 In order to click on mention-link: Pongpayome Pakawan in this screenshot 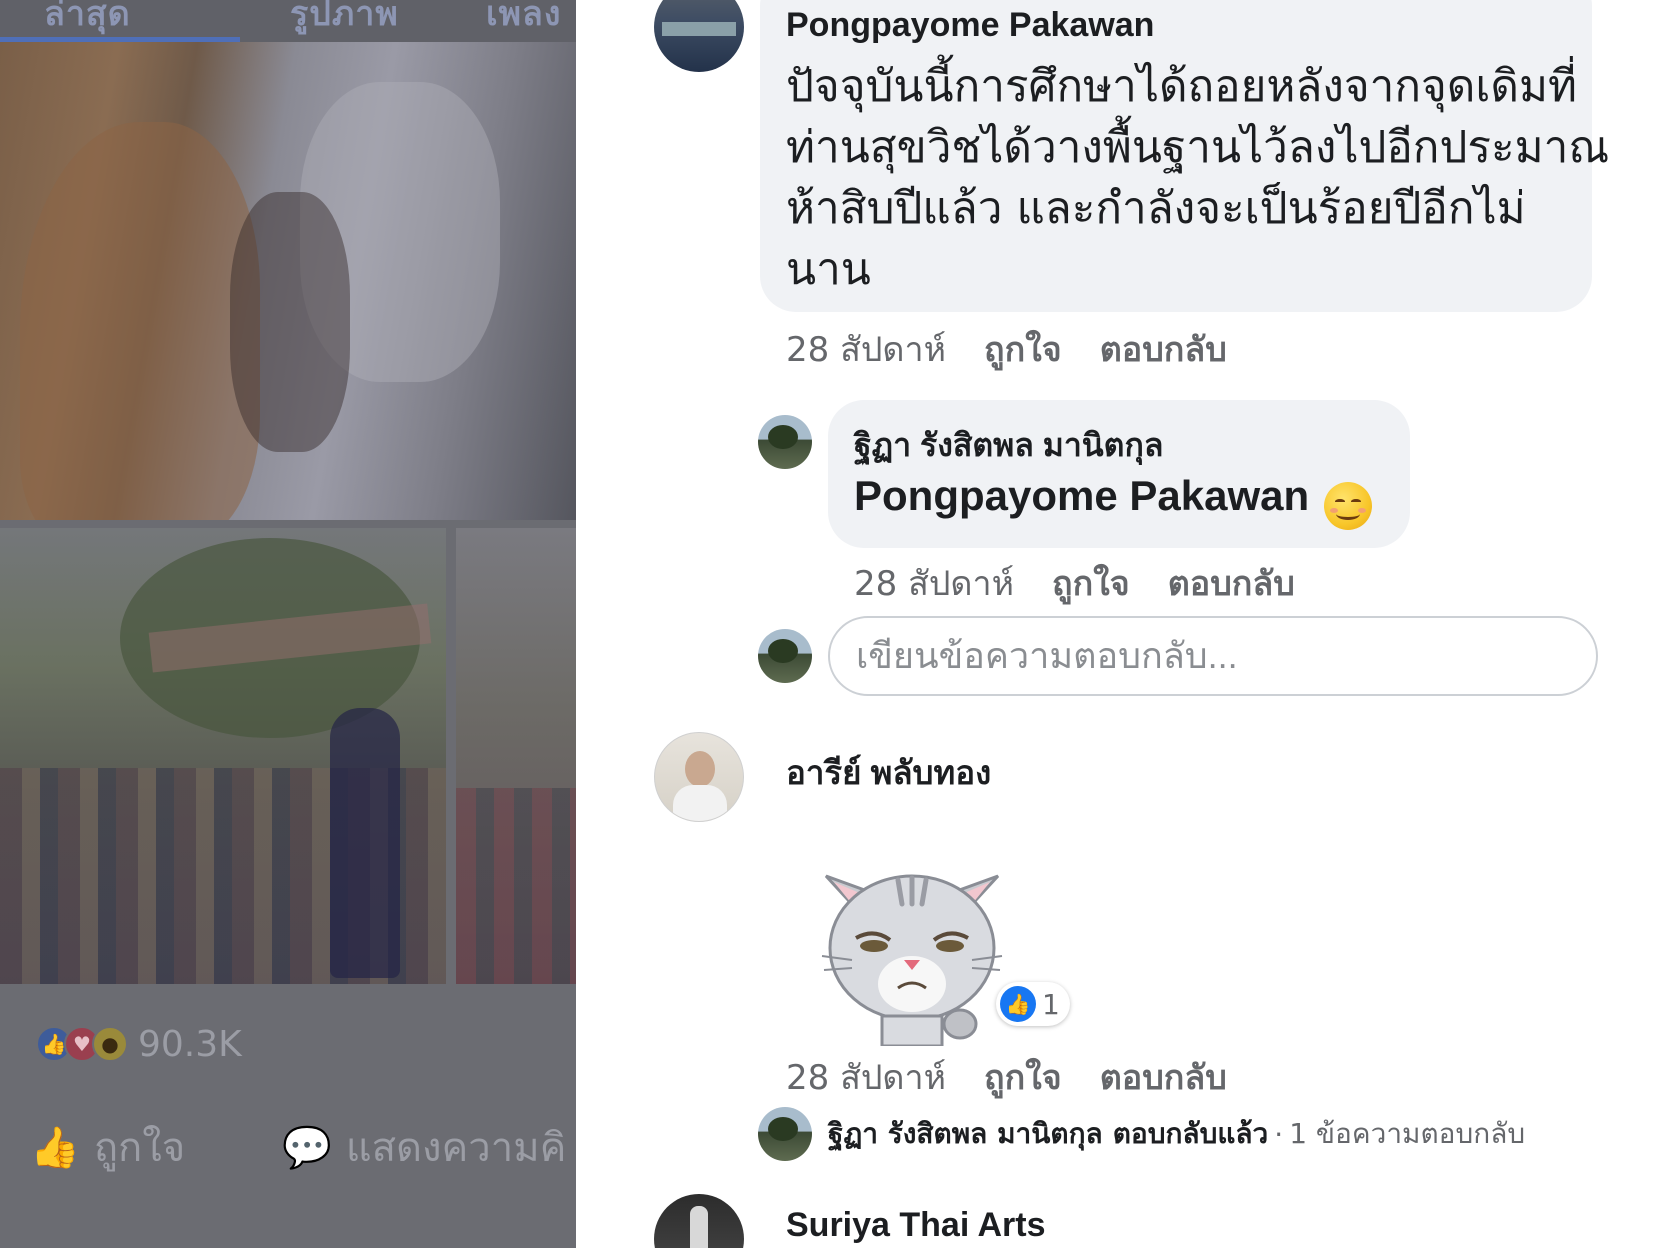, I will do `click(1081, 495)`.